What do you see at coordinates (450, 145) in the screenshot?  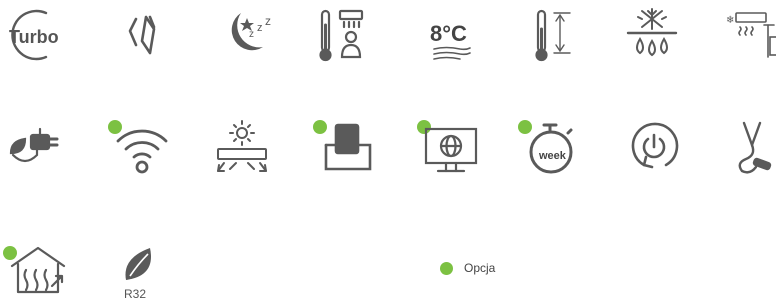 I see `monitor-globe-icon` at bounding box center [450, 145].